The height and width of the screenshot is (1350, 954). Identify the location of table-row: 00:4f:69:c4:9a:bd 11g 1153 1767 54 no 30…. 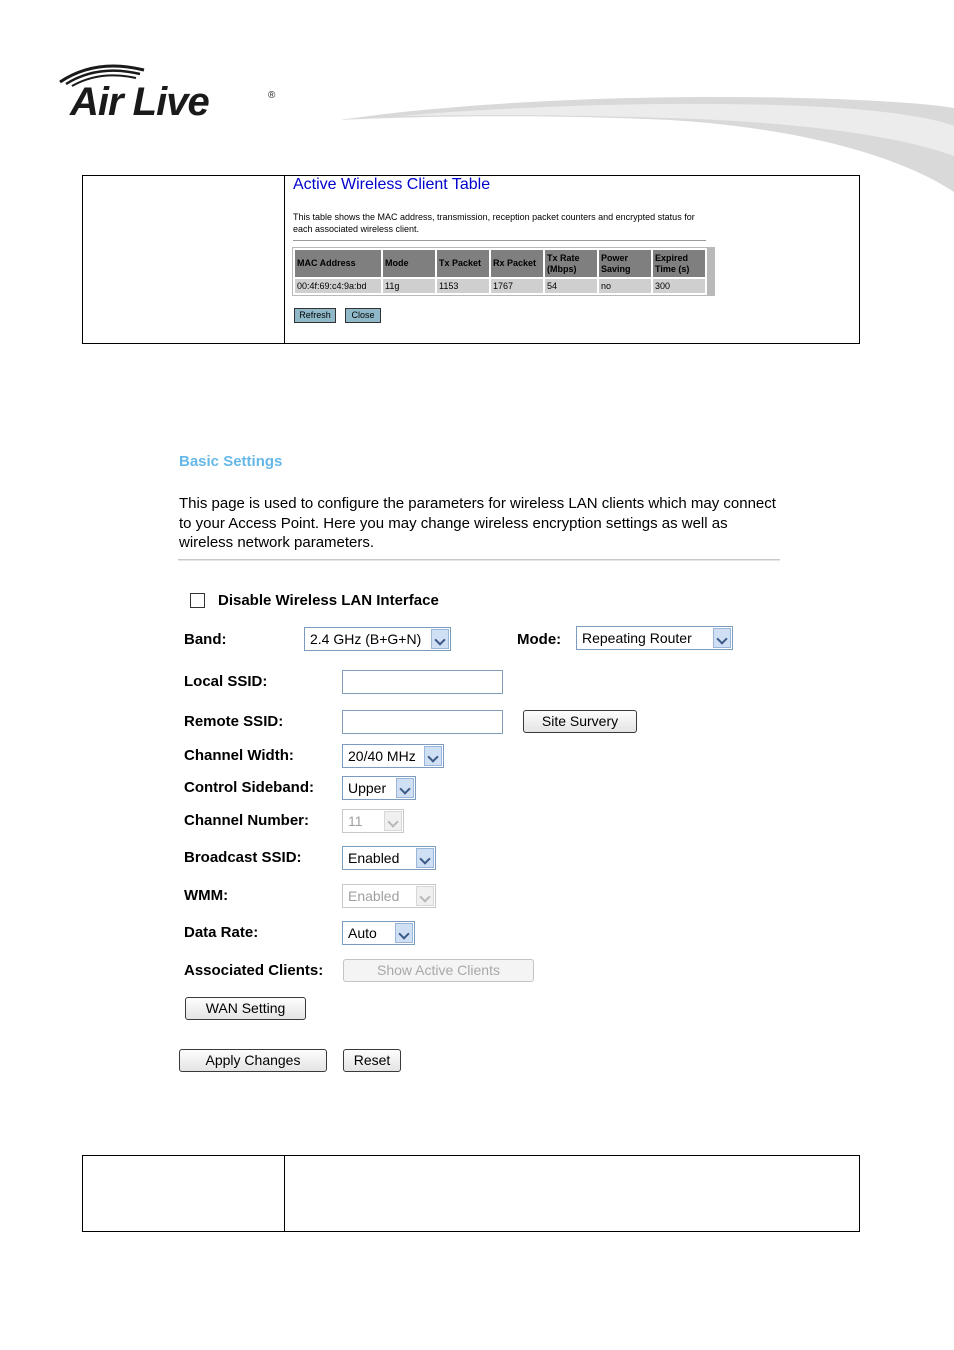
(500, 286).